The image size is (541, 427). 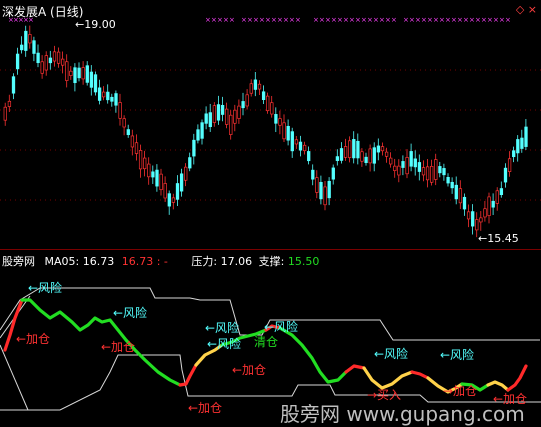 I want to click on indicator-name: 股旁网, so click(x=18, y=261).